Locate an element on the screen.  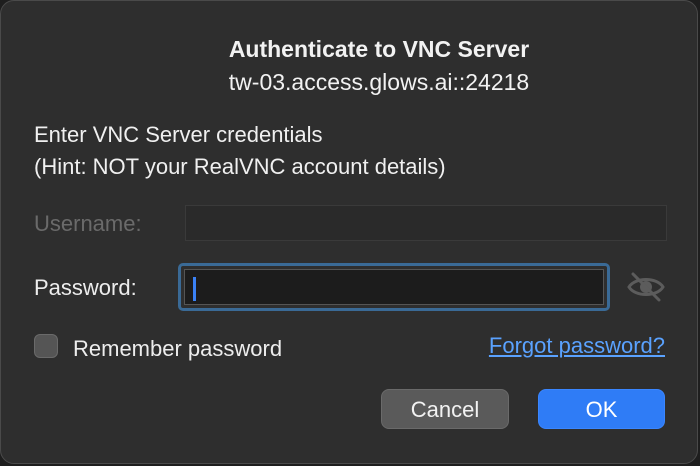
remember-password-checkbox is located at coordinates (46, 346).